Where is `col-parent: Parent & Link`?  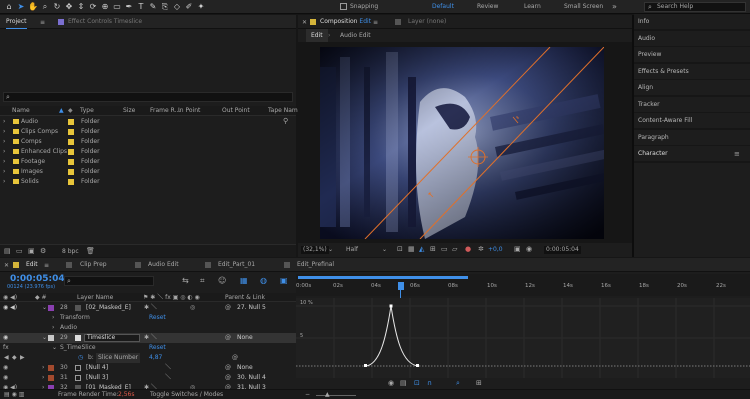
col-parent: Parent & Link is located at coordinates (245, 297).